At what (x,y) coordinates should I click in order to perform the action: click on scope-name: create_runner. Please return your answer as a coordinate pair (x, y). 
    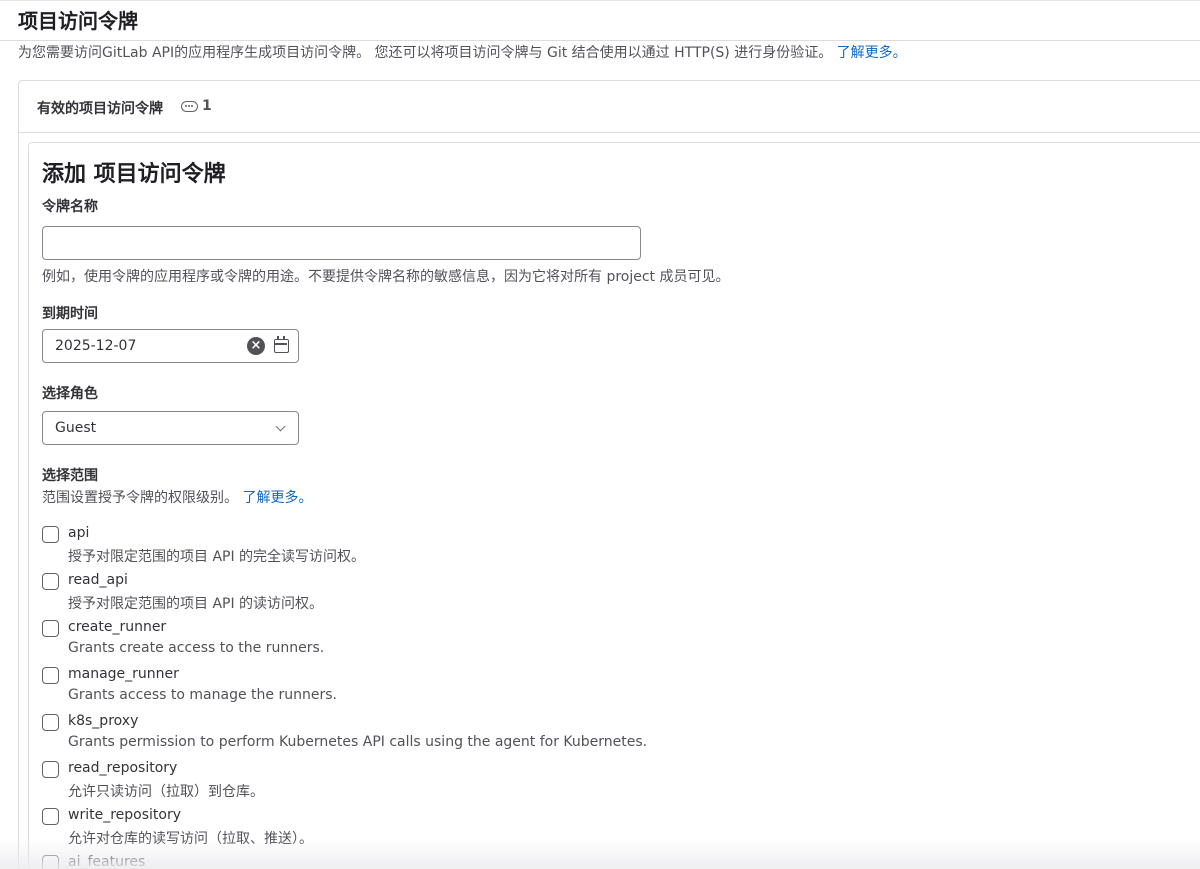
    Looking at the image, I should click on (117, 627).